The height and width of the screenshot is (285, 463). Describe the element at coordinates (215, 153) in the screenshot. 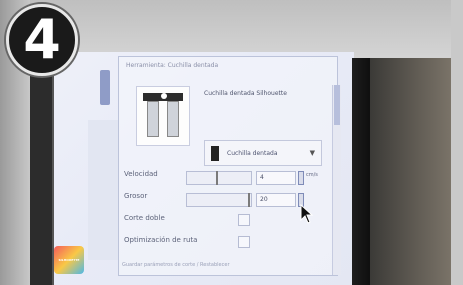

I see `blade-icon` at that location.